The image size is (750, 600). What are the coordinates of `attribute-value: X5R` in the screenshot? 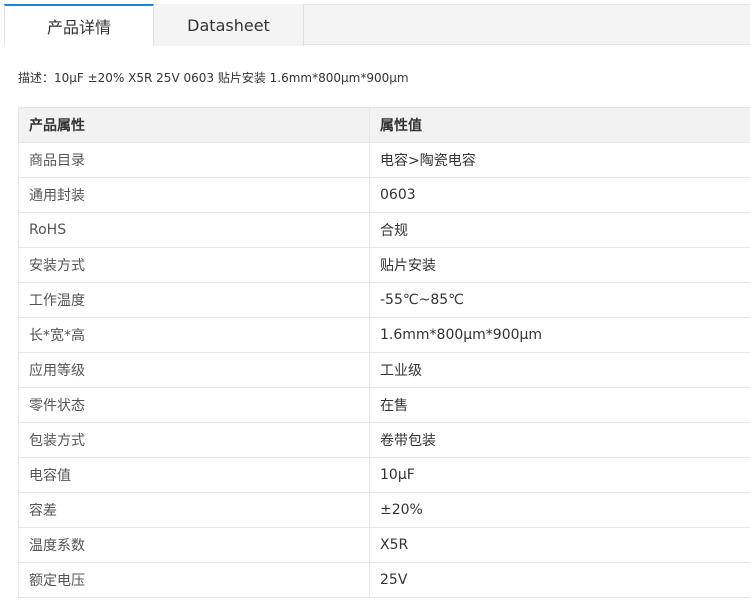 It's located at (559, 545).